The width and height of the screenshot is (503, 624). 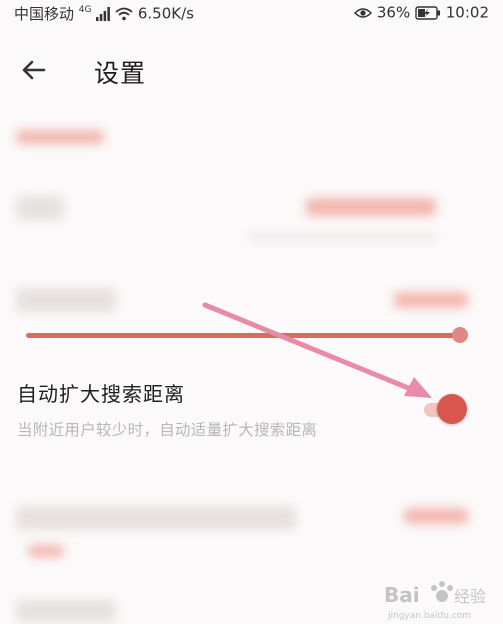 I want to click on blurred-small-indicator, so click(x=46, y=551).